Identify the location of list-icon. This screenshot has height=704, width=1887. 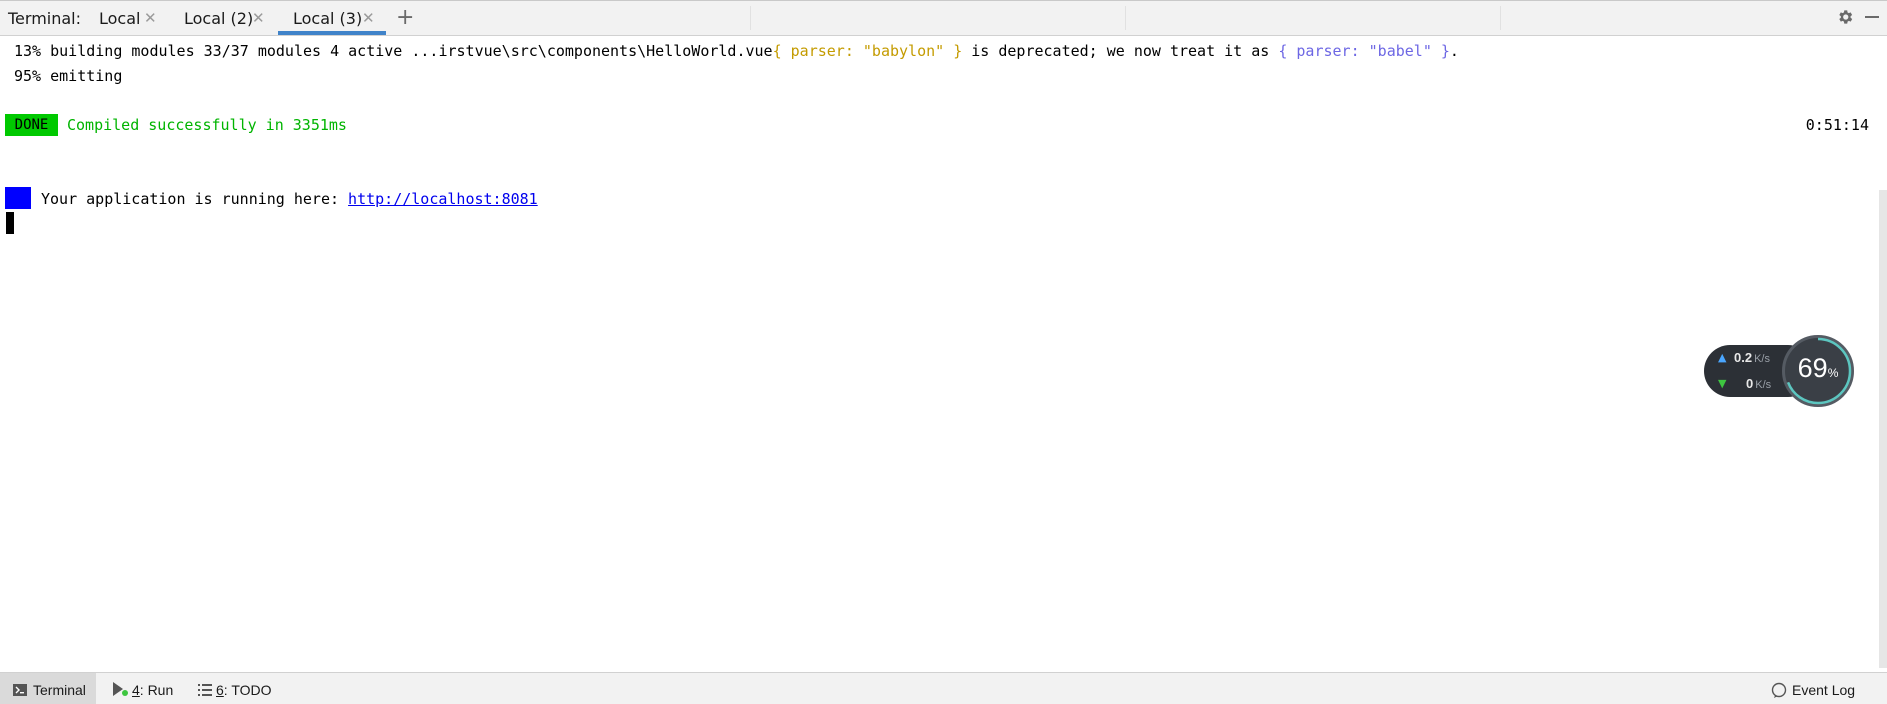
(205, 691).